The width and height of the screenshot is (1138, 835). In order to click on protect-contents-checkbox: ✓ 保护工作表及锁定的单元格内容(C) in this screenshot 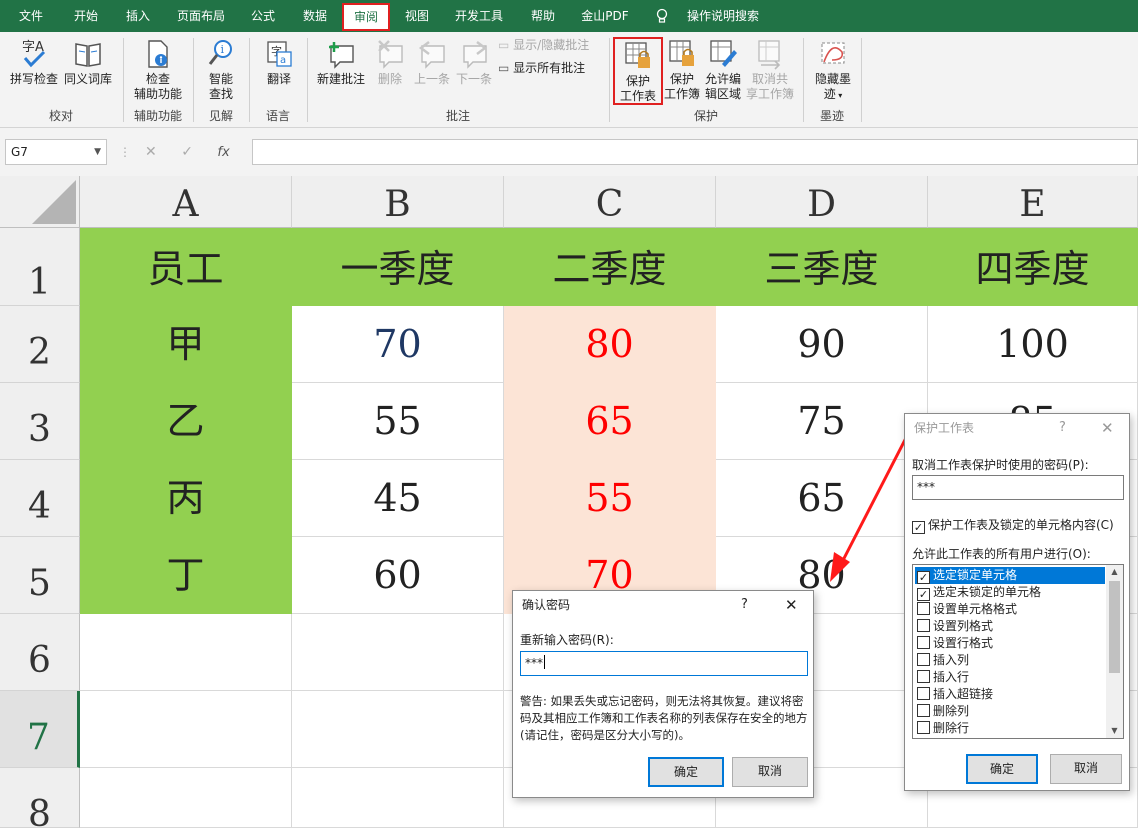, I will do `click(1013, 525)`.